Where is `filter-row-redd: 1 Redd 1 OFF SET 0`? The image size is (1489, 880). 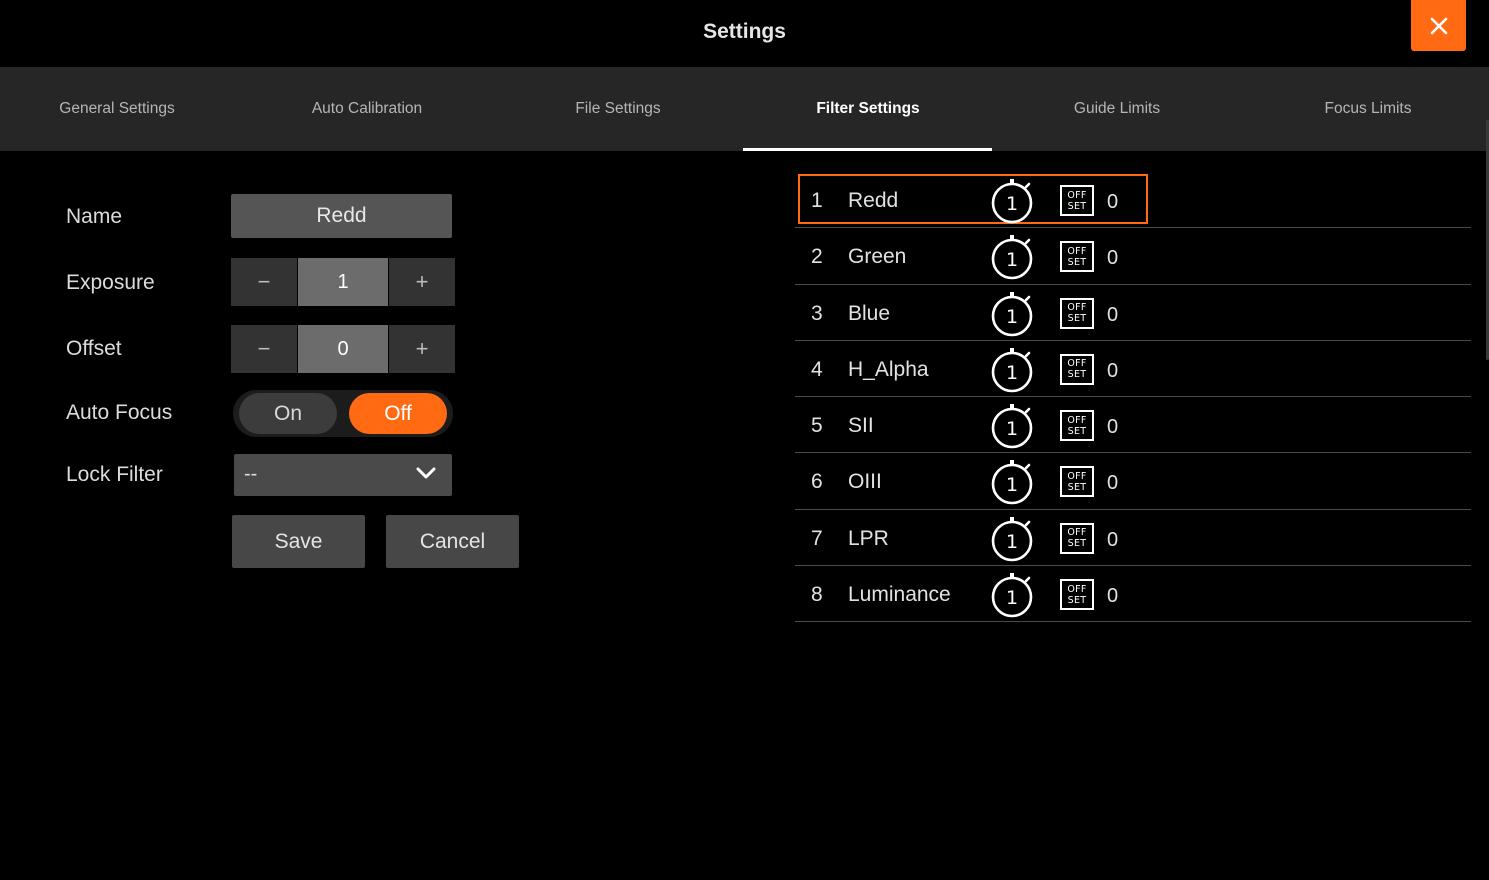 filter-row-redd: 1 Redd 1 OFF SET 0 is located at coordinates (1133, 200).